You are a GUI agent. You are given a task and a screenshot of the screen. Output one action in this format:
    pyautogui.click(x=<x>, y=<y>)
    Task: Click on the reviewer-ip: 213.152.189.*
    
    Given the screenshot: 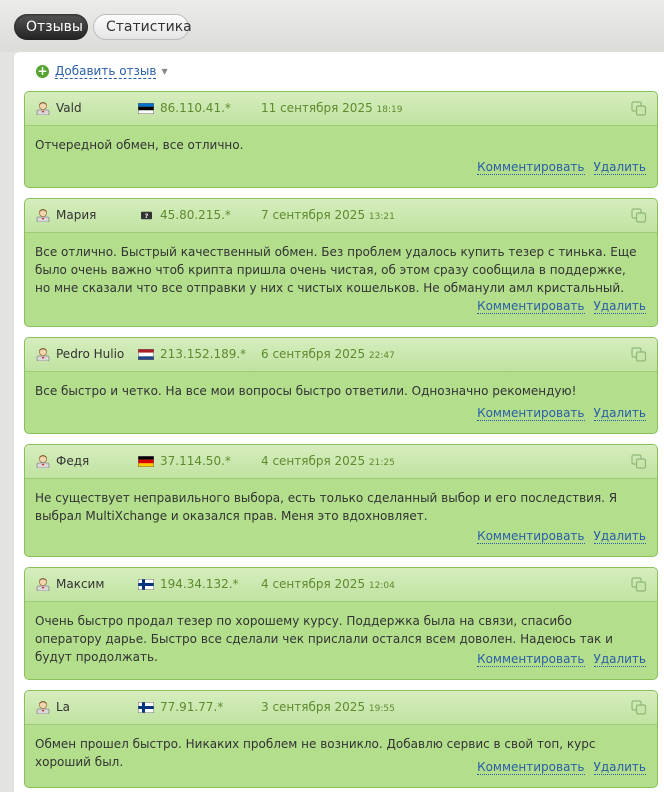 What is the action you would take?
    pyautogui.click(x=203, y=354)
    